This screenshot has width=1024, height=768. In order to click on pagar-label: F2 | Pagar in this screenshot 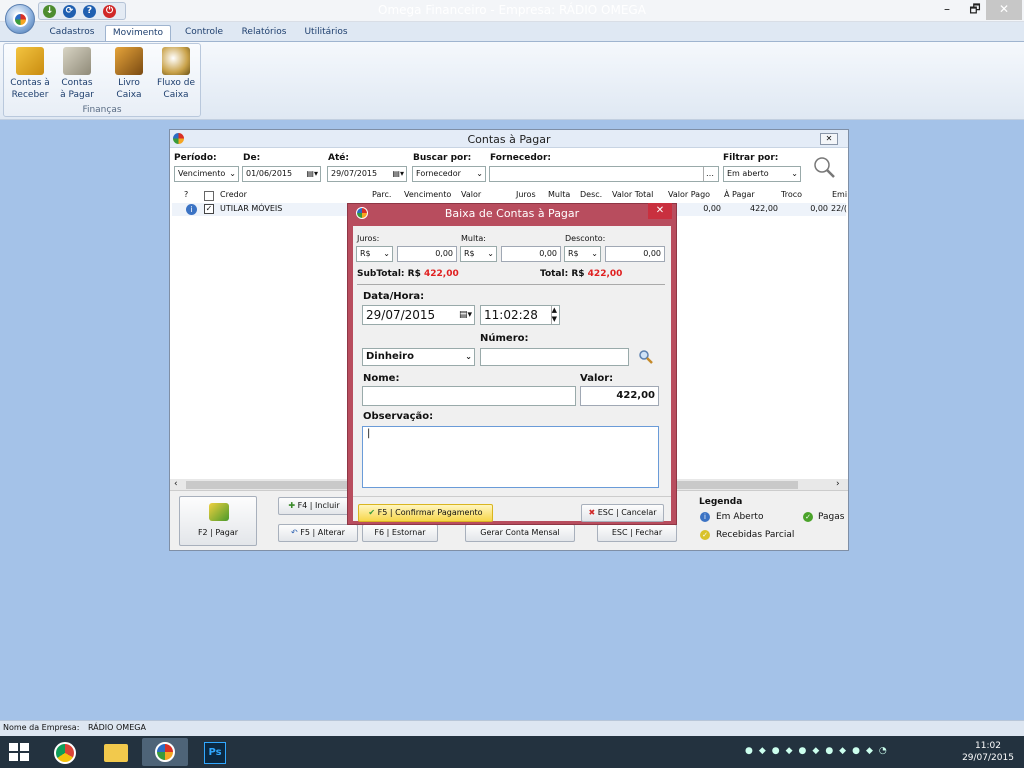, I will do `click(218, 532)`.